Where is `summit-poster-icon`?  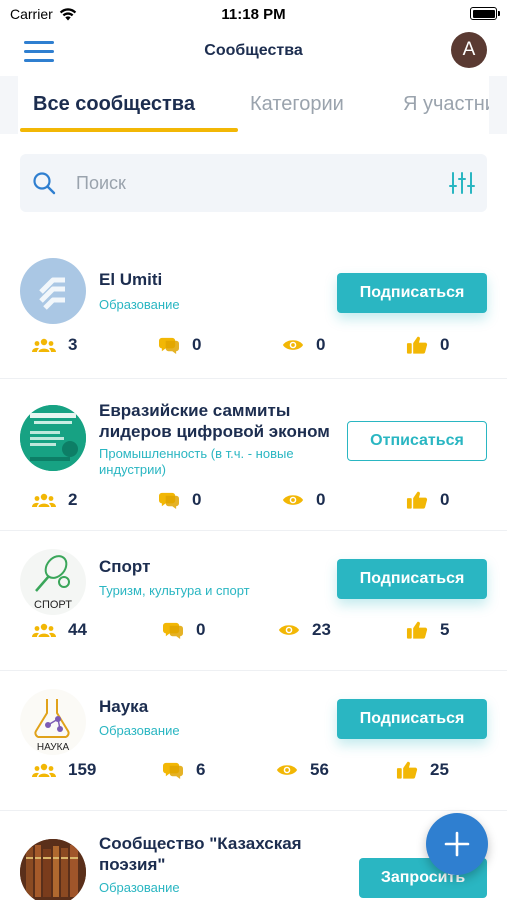
summit-poster-icon is located at coordinates (53, 438).